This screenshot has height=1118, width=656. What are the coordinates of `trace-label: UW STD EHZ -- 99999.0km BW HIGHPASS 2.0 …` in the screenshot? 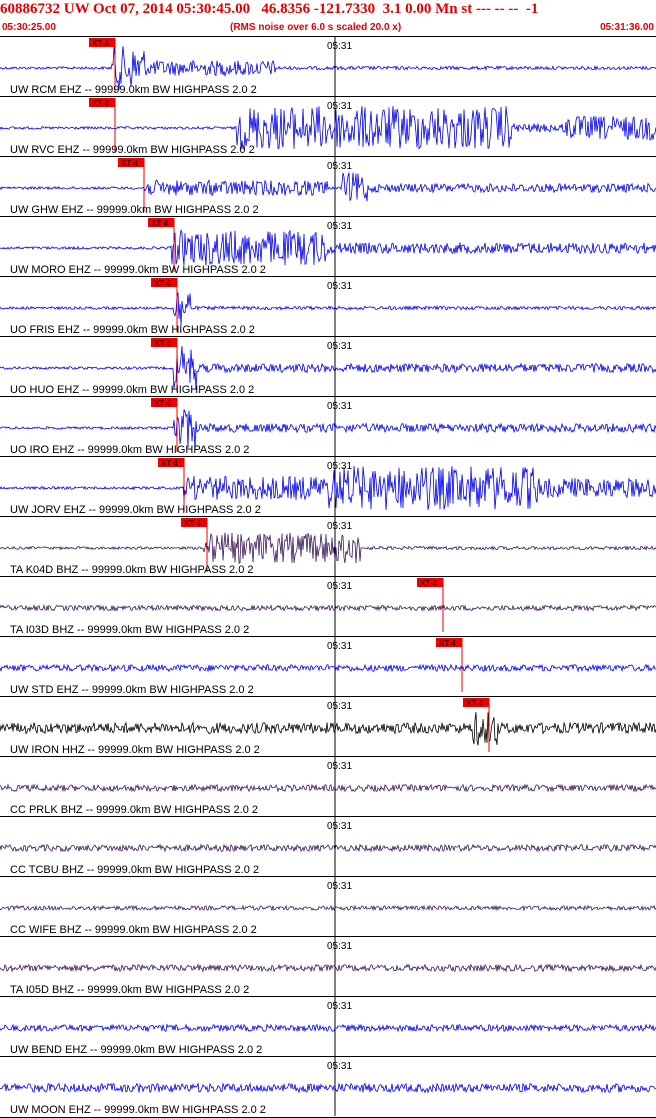 It's located at (132, 690).